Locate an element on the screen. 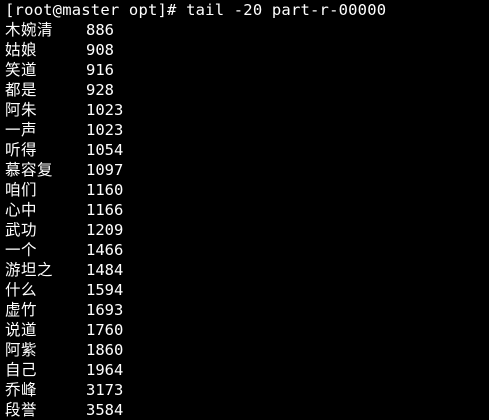 The image size is (489, 420). output-row: 说道 1760 is located at coordinates (247, 330).